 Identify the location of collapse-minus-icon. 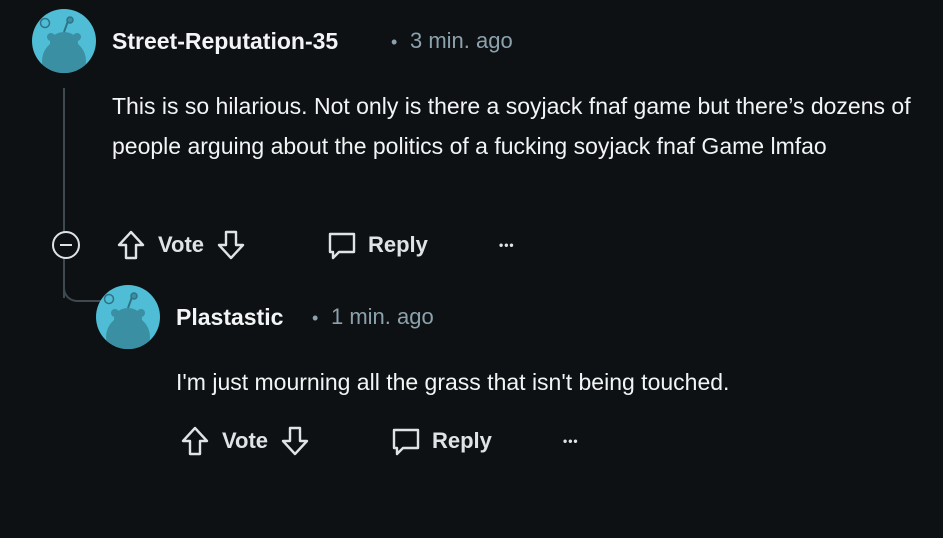
(66, 245).